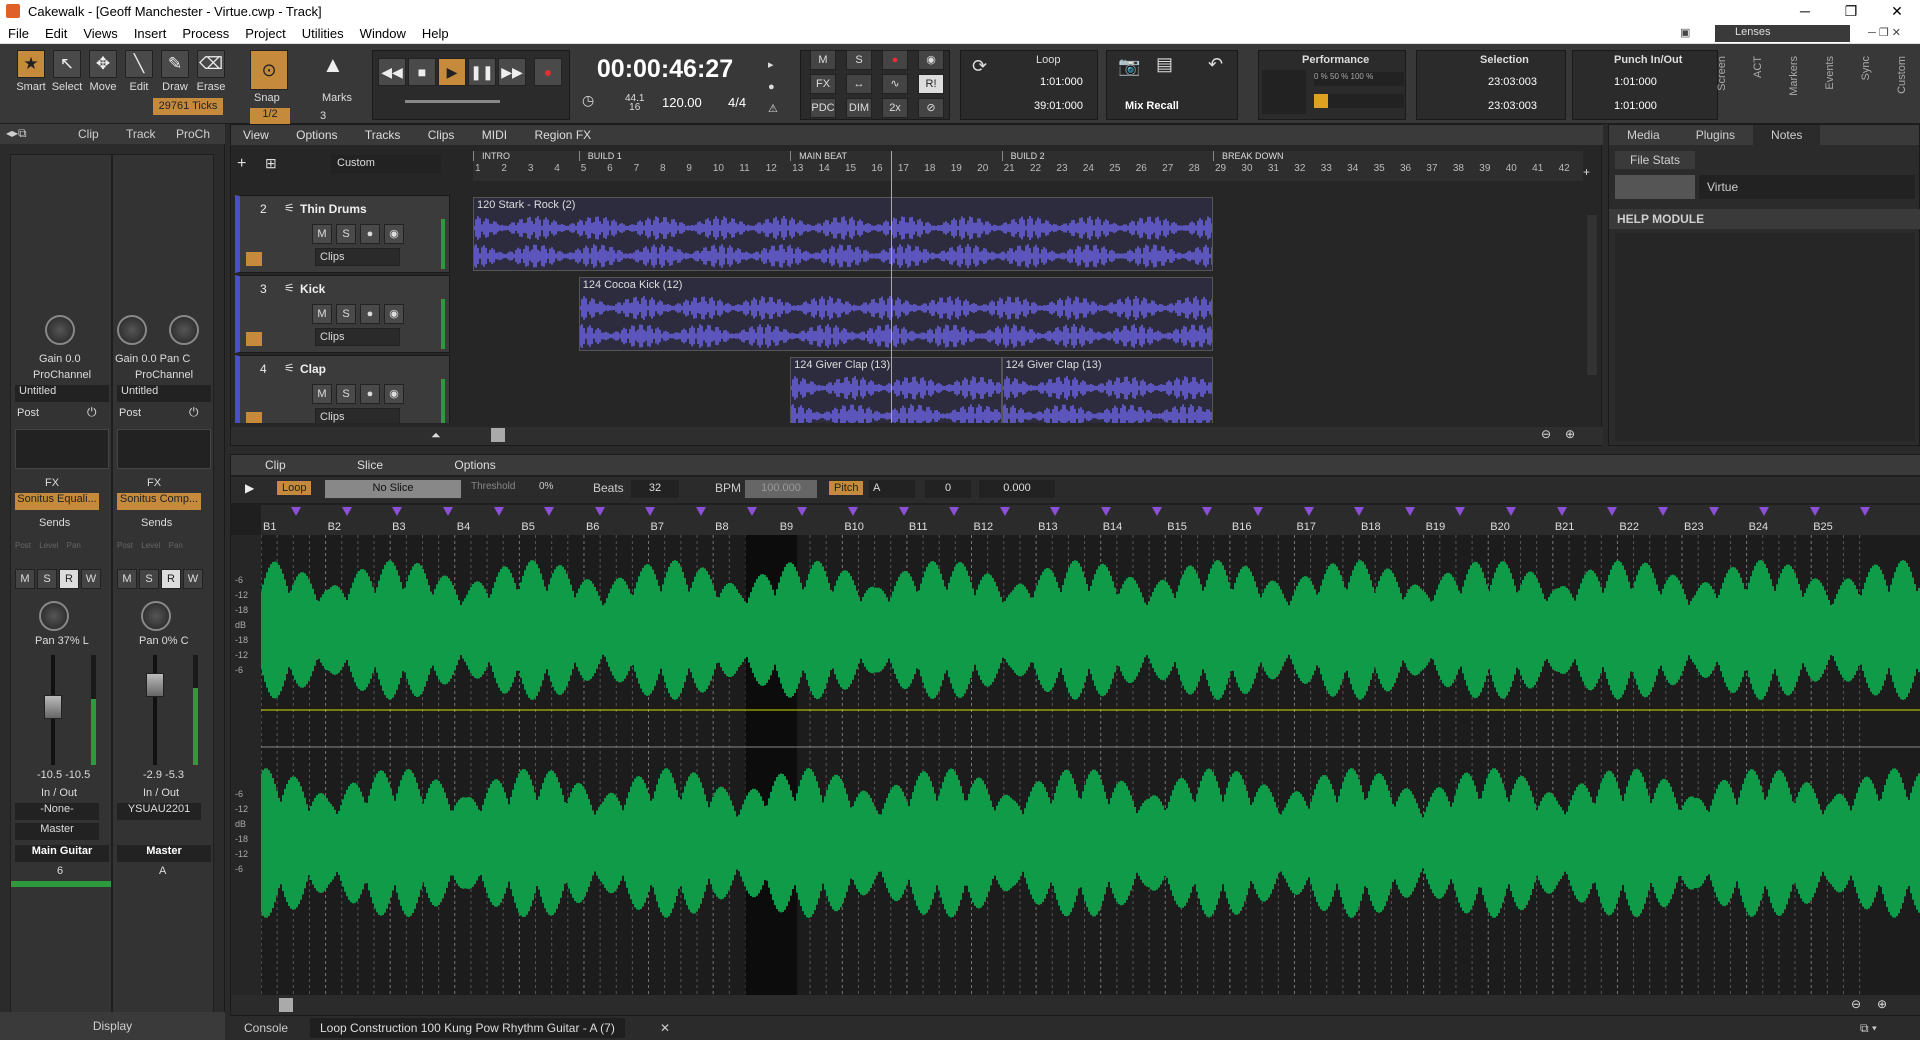 The width and height of the screenshot is (1920, 1040). What do you see at coordinates (1794, 76) in the screenshot?
I see `markers-tab: Markers` at bounding box center [1794, 76].